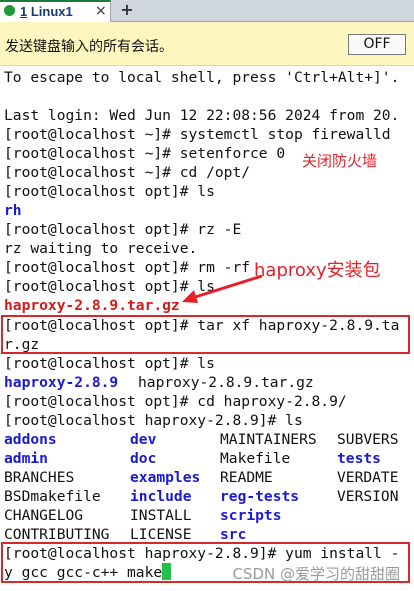  I want to click on session-tab-label: 1 Linux1, so click(46, 11).